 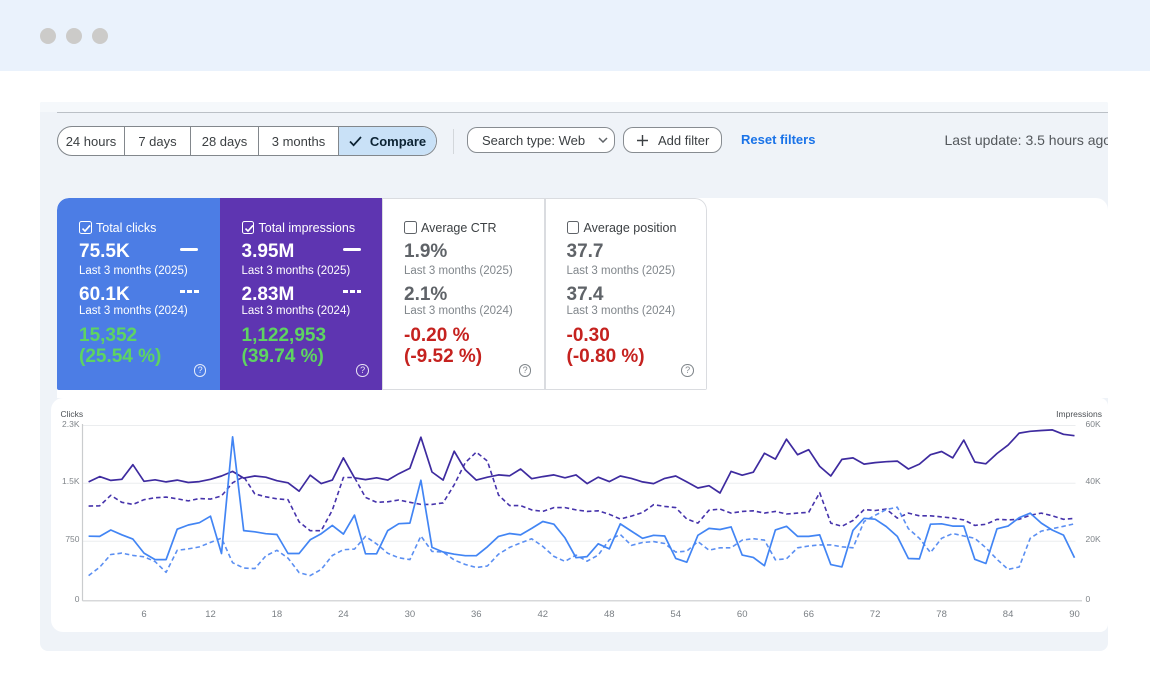 I want to click on svg-text: 48, so click(x=609, y=614).